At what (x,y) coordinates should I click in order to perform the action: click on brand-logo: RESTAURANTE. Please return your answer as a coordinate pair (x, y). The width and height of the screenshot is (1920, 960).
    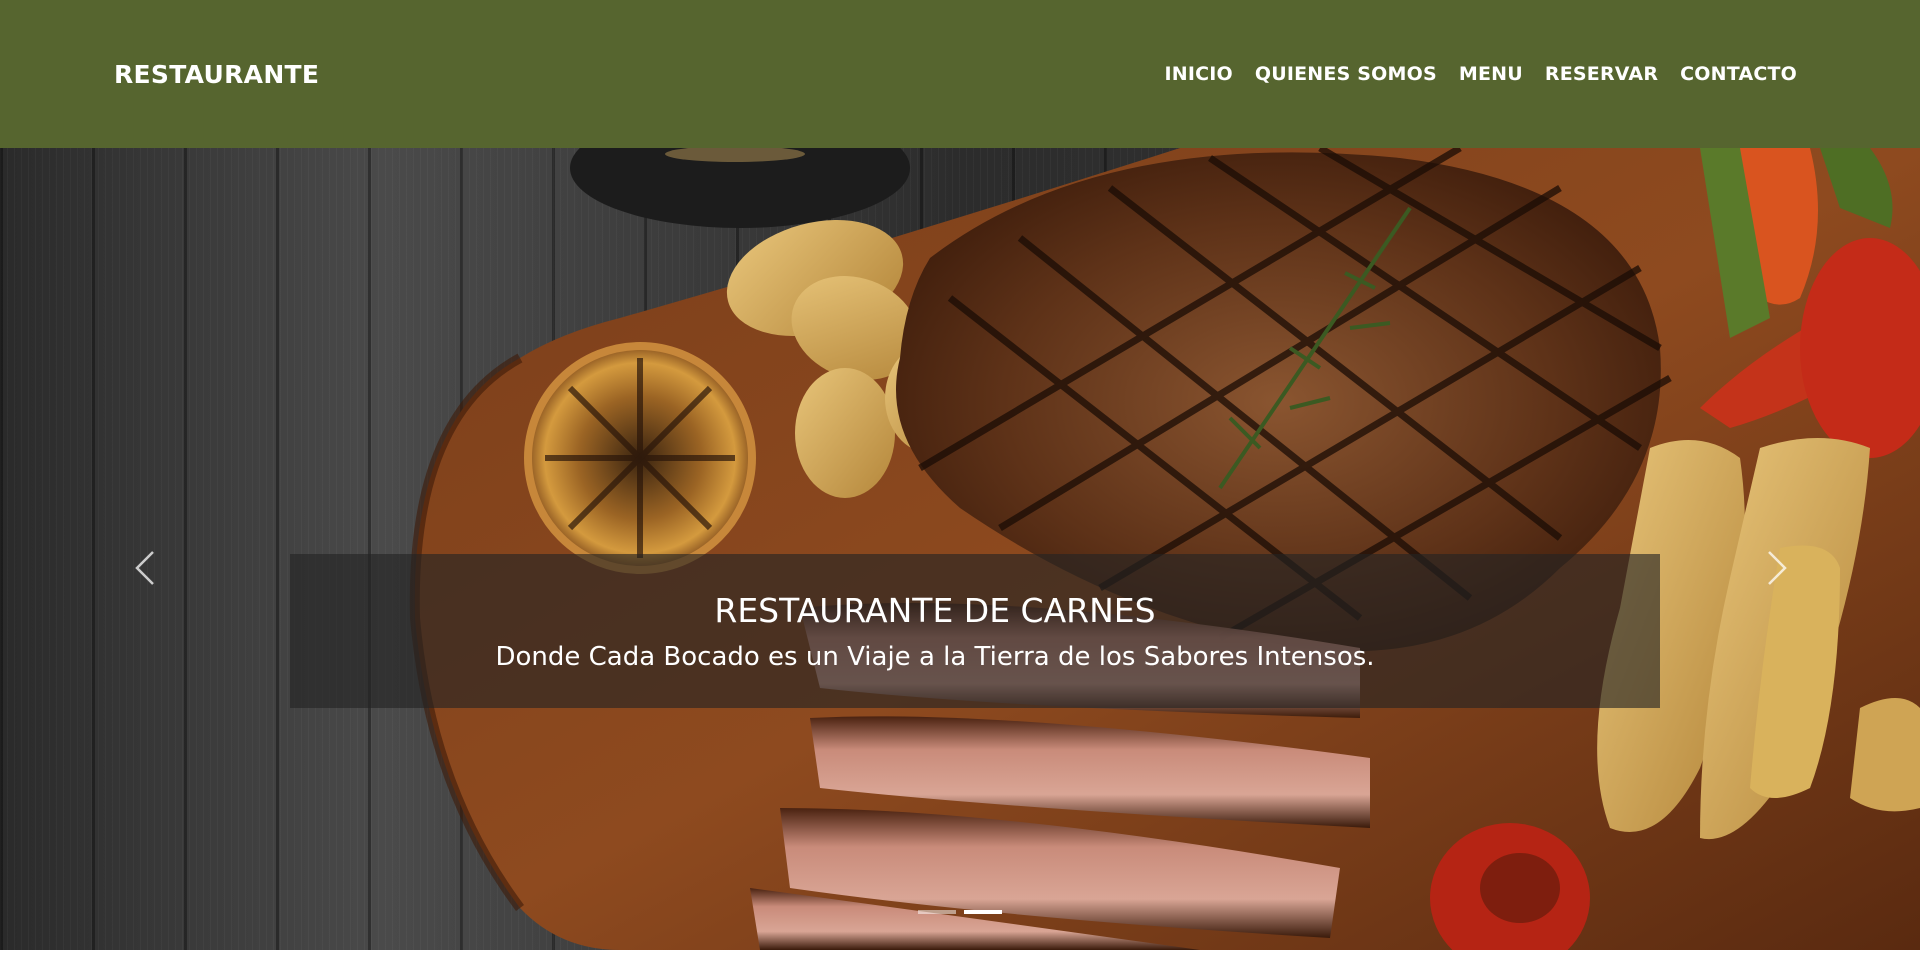
    Looking at the image, I should click on (216, 74).